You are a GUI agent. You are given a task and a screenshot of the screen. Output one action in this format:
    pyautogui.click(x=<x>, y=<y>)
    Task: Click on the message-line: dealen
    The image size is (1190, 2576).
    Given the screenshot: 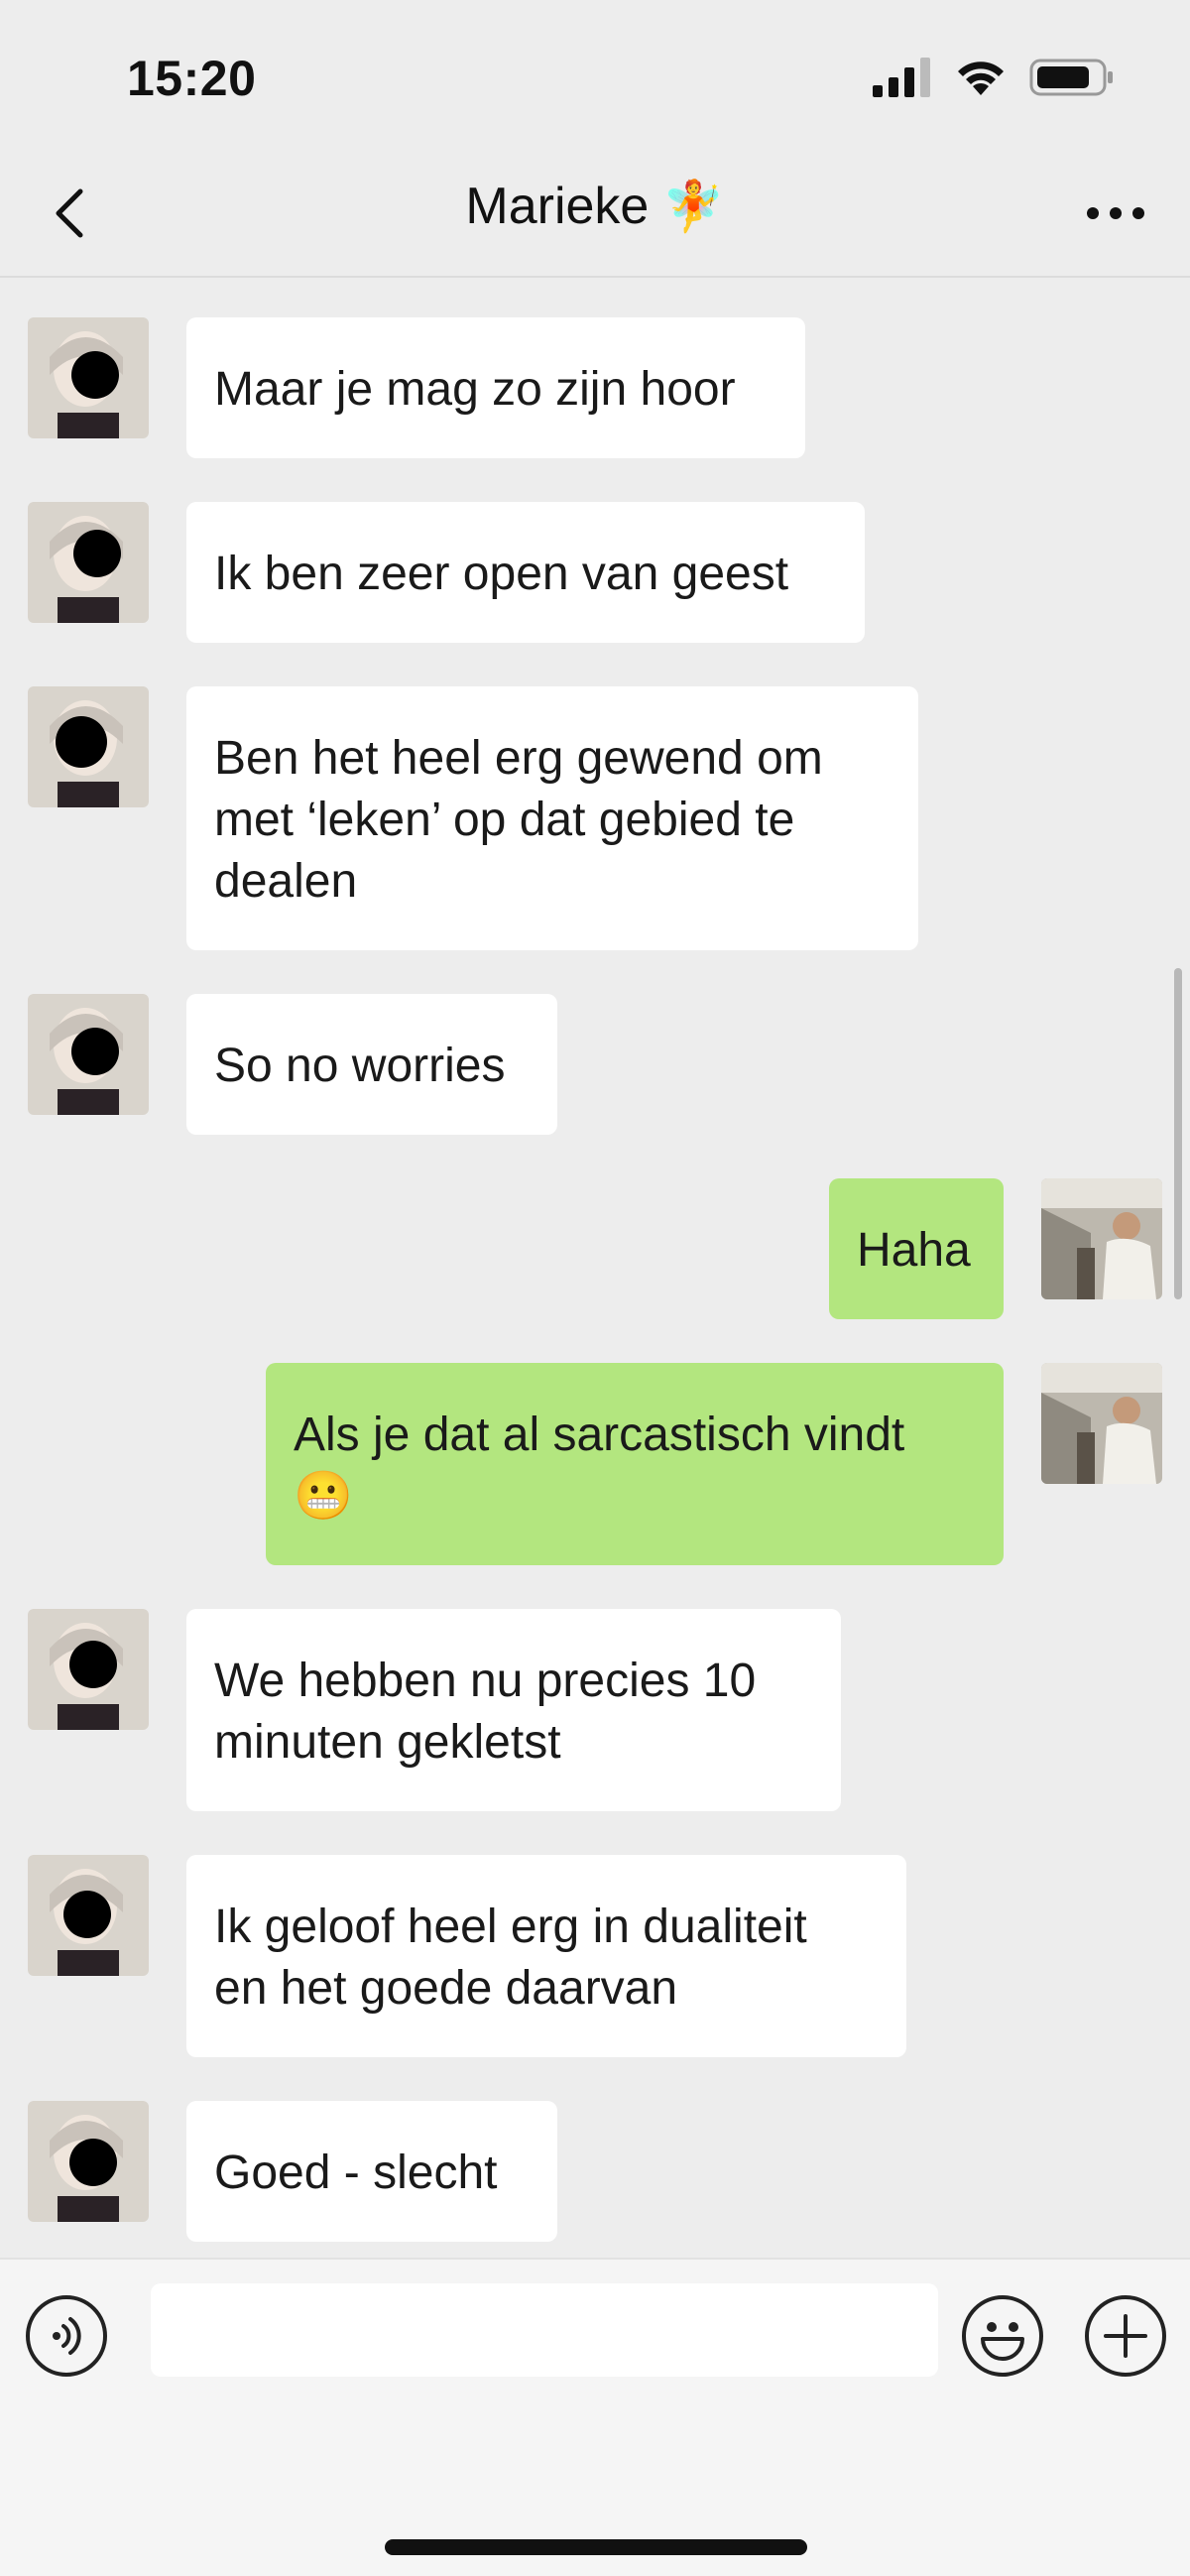 What is the action you would take?
    pyautogui.click(x=286, y=881)
    